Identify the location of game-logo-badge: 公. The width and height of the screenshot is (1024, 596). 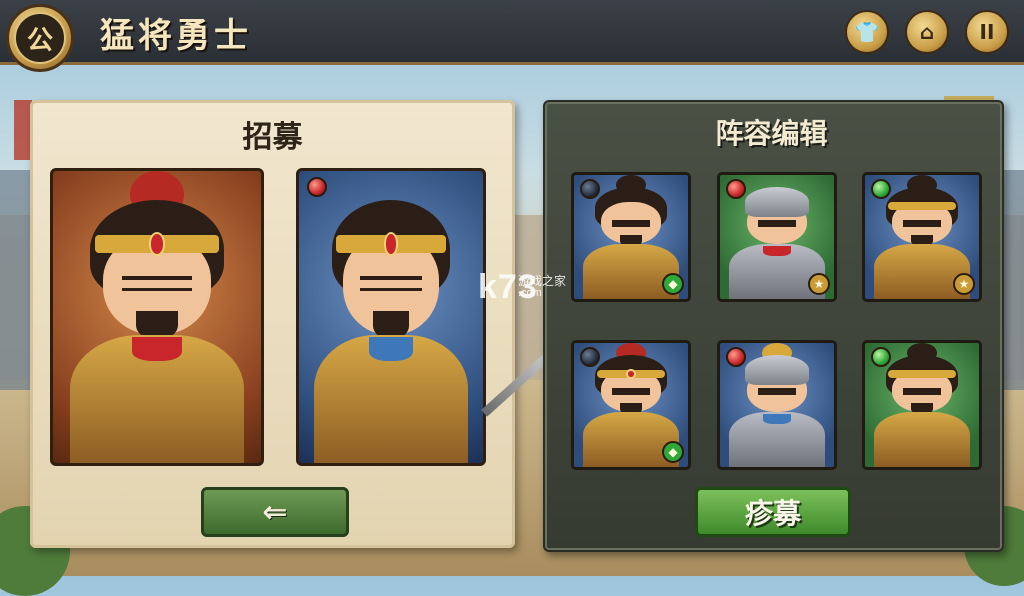
(40, 38).